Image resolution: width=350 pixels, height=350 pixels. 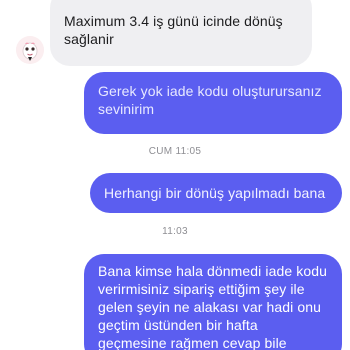 I want to click on sender-avatar-icon, so click(x=30, y=50).